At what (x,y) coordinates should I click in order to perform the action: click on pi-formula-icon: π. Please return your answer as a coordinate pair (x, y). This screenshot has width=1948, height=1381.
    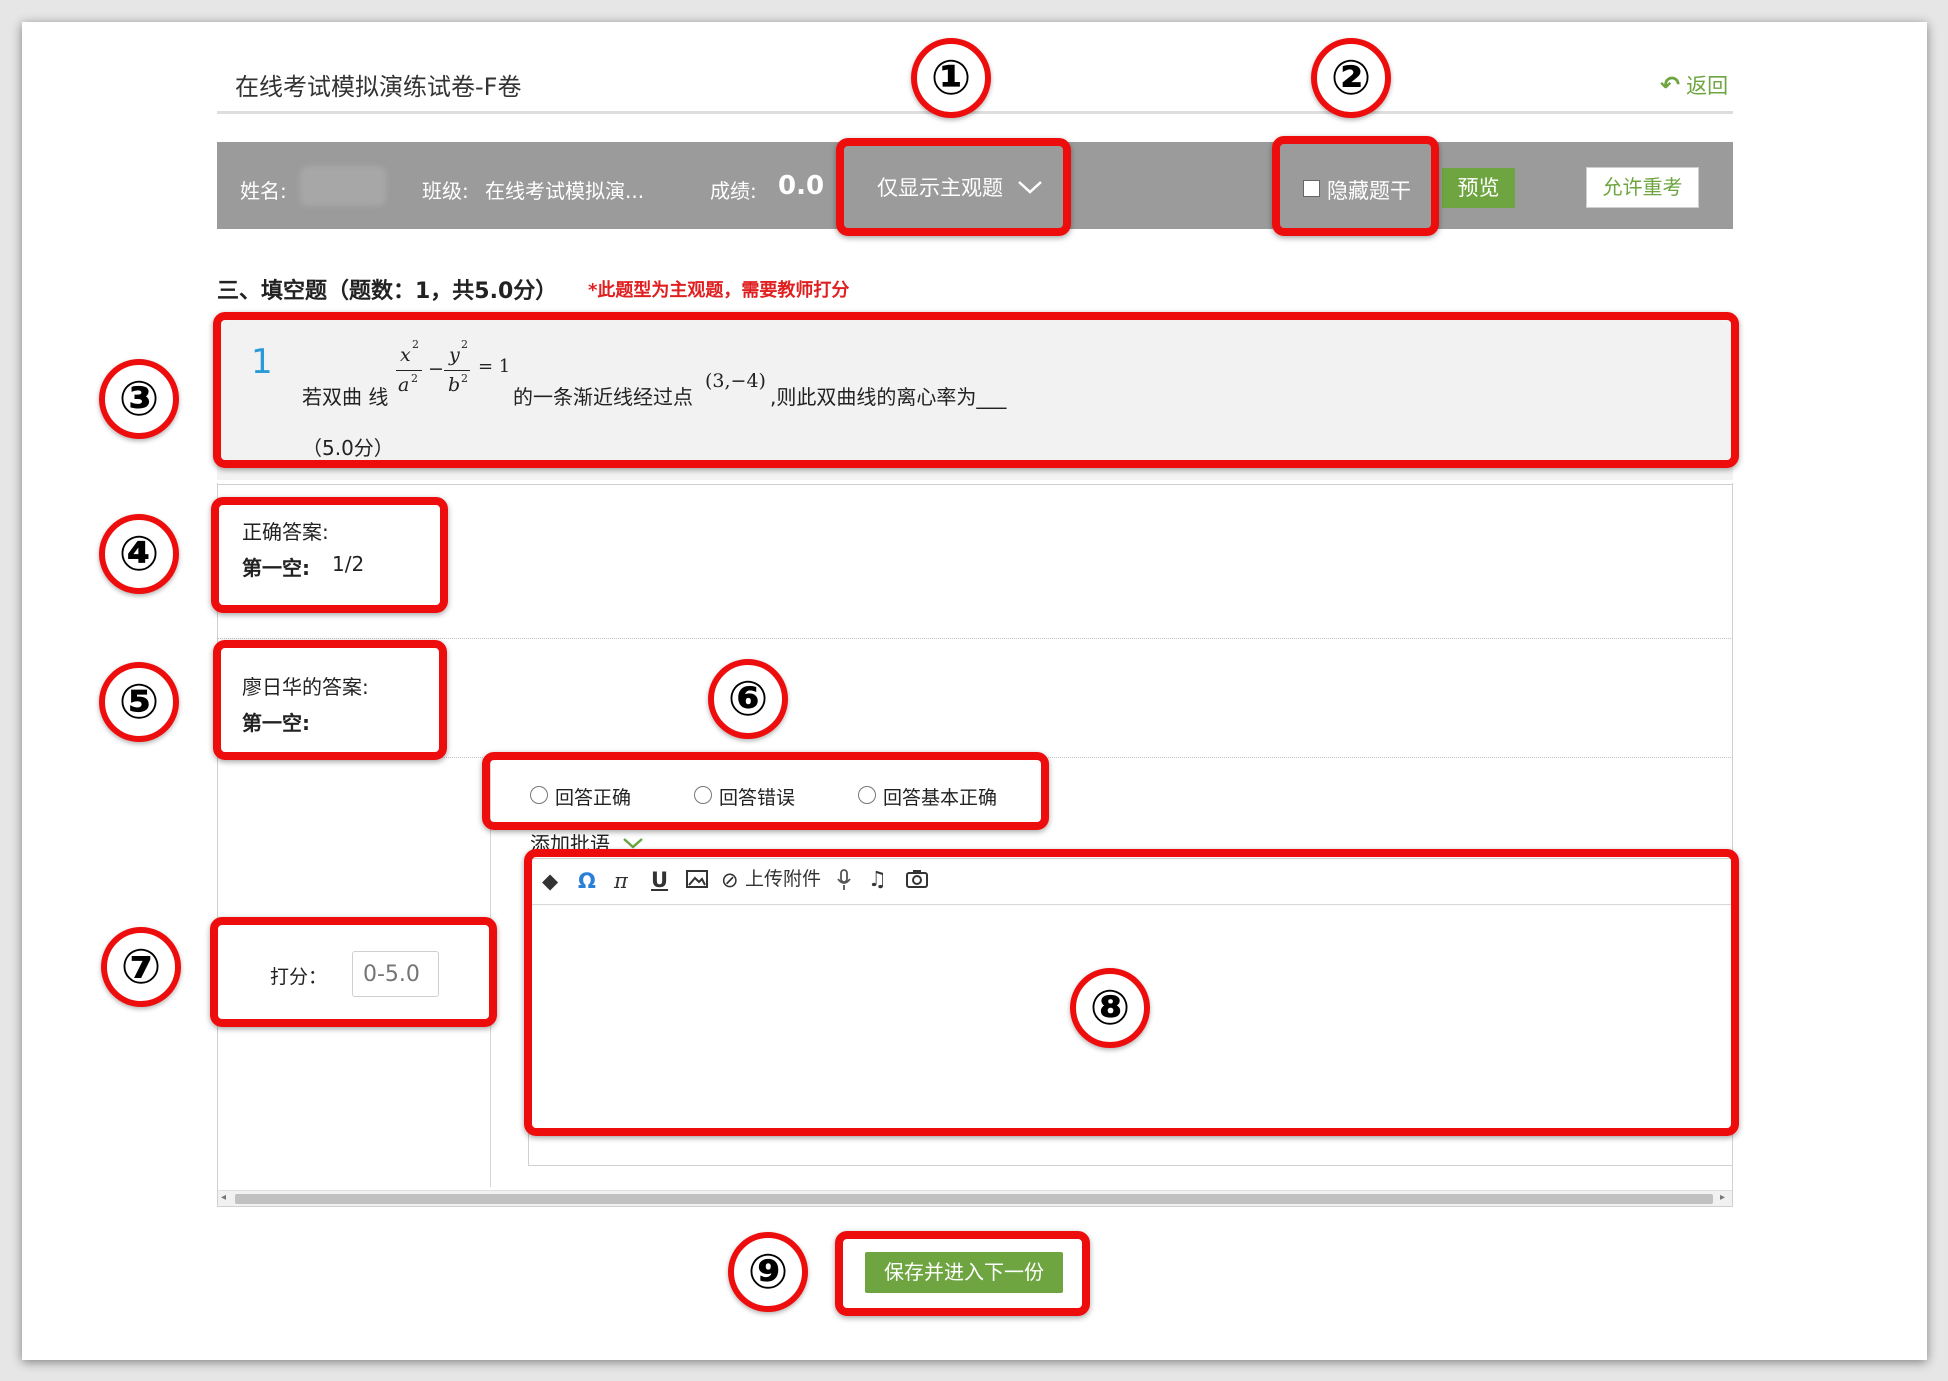
    Looking at the image, I should click on (621, 881).